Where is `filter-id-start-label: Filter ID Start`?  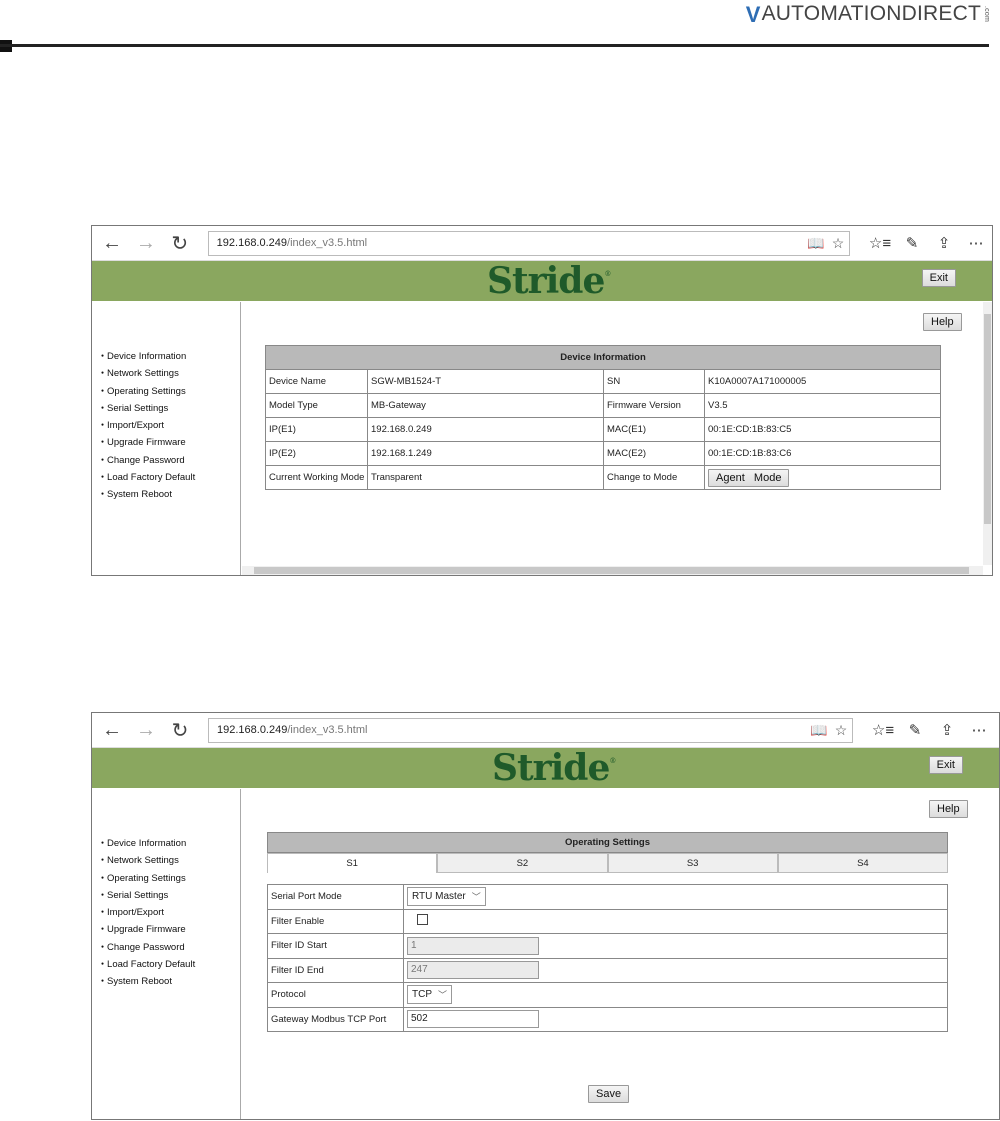 filter-id-start-label: Filter ID Start is located at coordinates (335, 946).